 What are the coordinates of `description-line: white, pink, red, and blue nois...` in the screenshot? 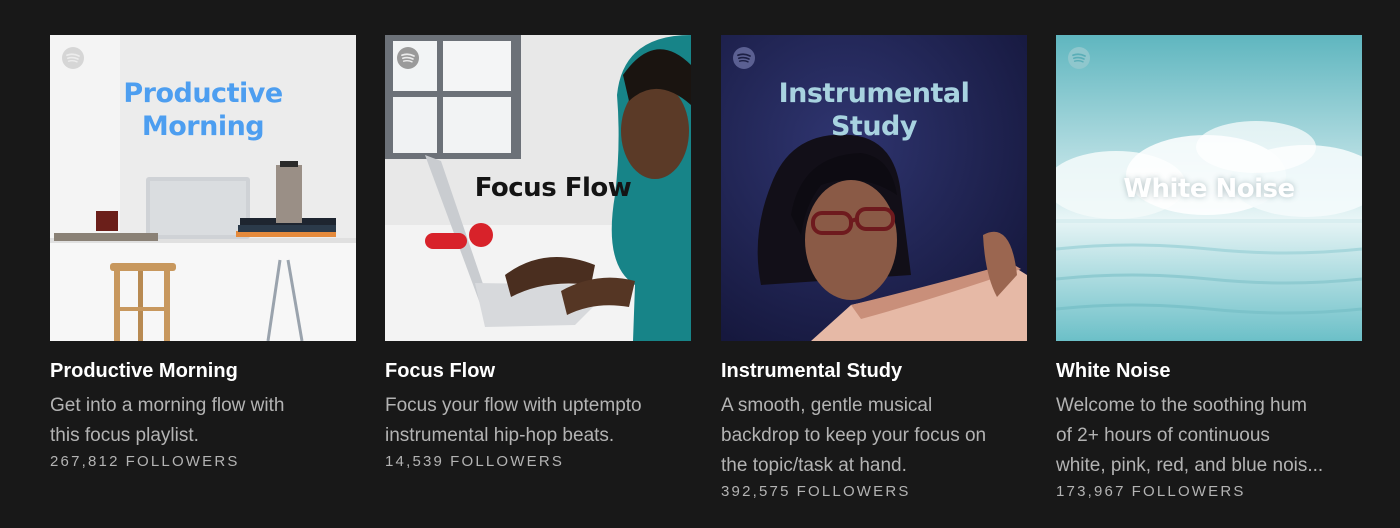 It's located at (1190, 465).